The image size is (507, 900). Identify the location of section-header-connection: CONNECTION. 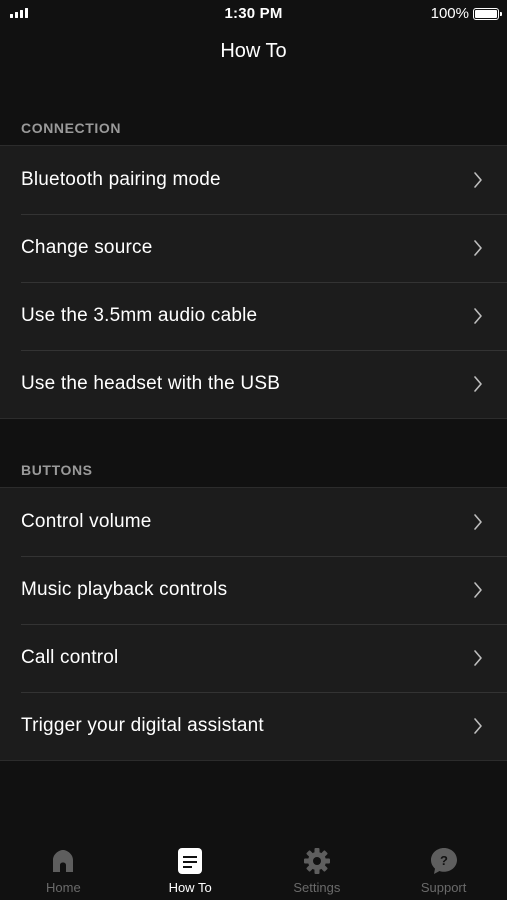
(71, 128).